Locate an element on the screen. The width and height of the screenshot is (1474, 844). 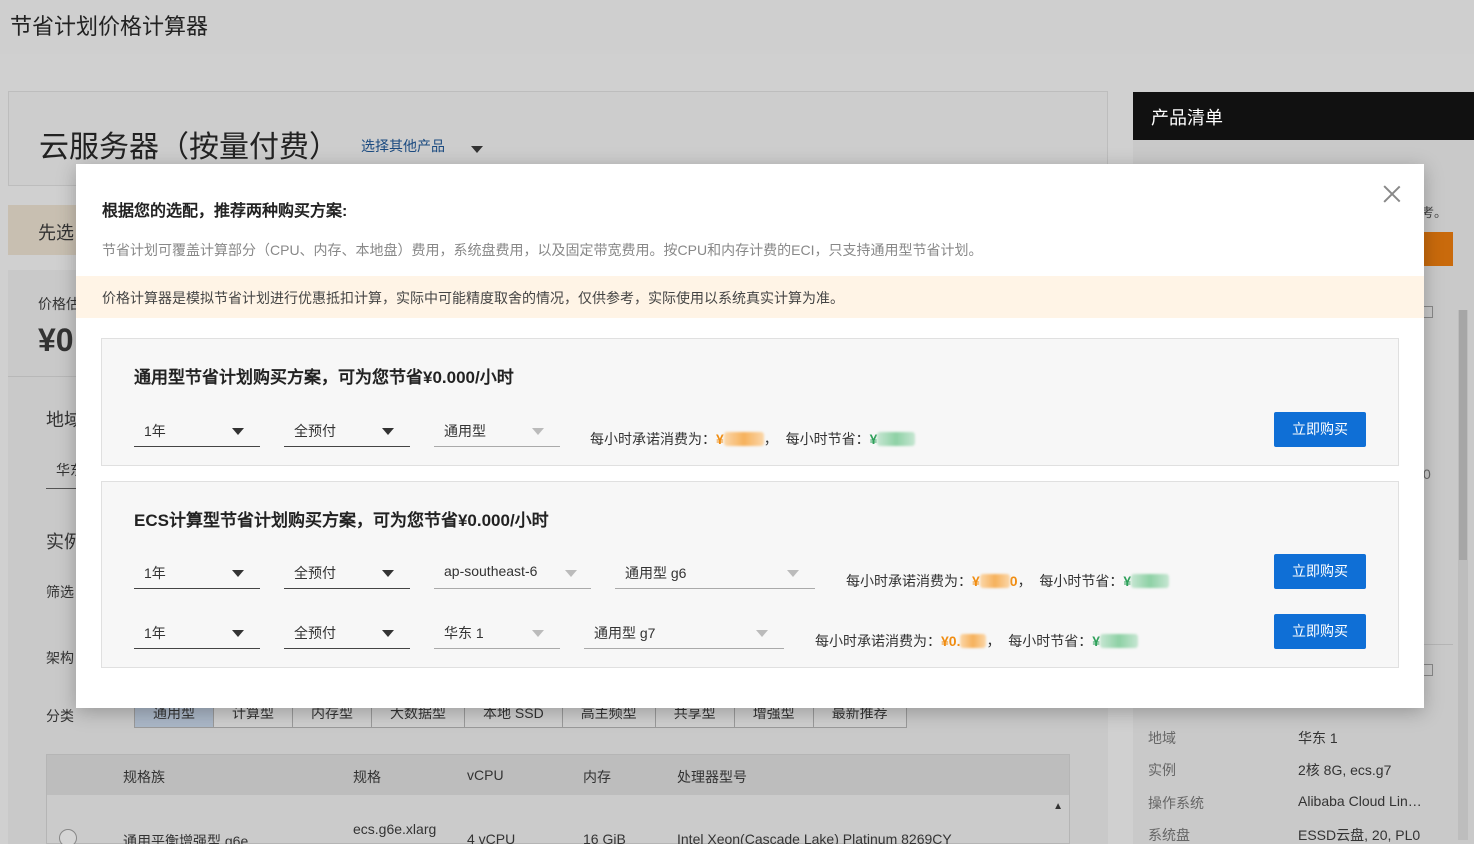
table-cell: 16 GiB is located at coordinates (604, 837).